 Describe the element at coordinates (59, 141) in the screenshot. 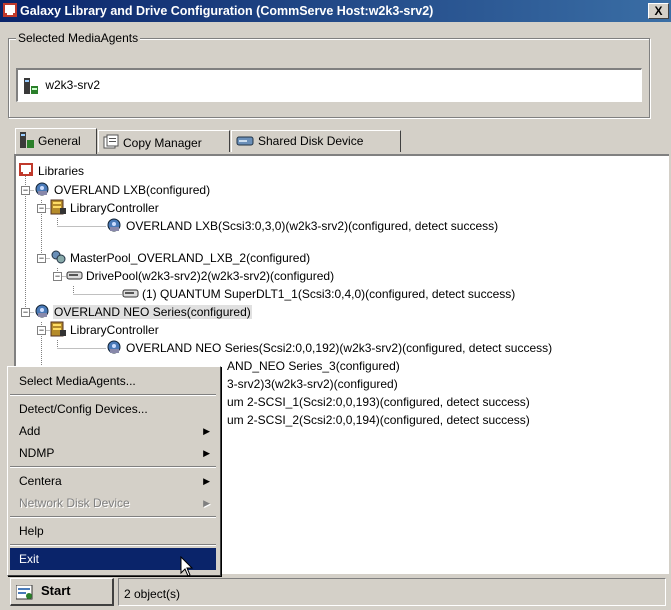

I see `tab-general-label: General` at that location.